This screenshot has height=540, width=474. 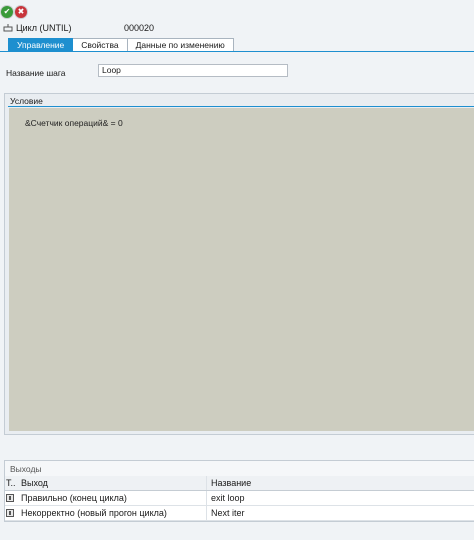 I want to click on loop-step-icon, so click(x=8, y=28).